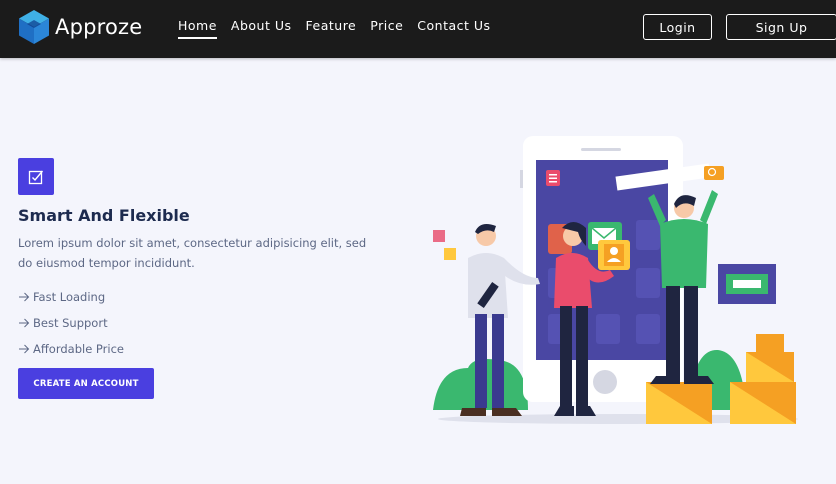 The width and height of the screenshot is (836, 484). What do you see at coordinates (677, 27) in the screenshot?
I see `login-button: Login` at bounding box center [677, 27].